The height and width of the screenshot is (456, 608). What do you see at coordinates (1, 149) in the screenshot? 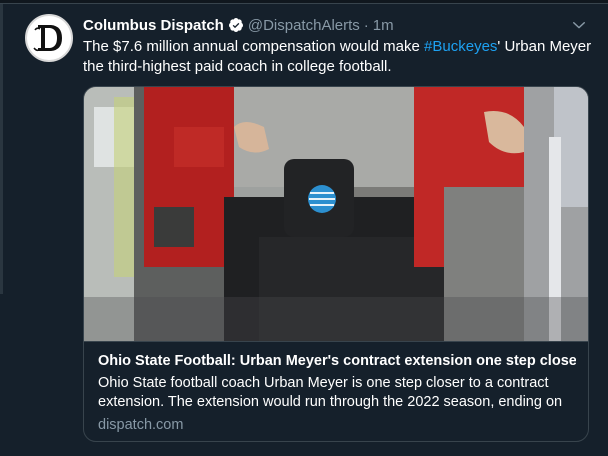
I see `timeline-rail` at bounding box center [1, 149].